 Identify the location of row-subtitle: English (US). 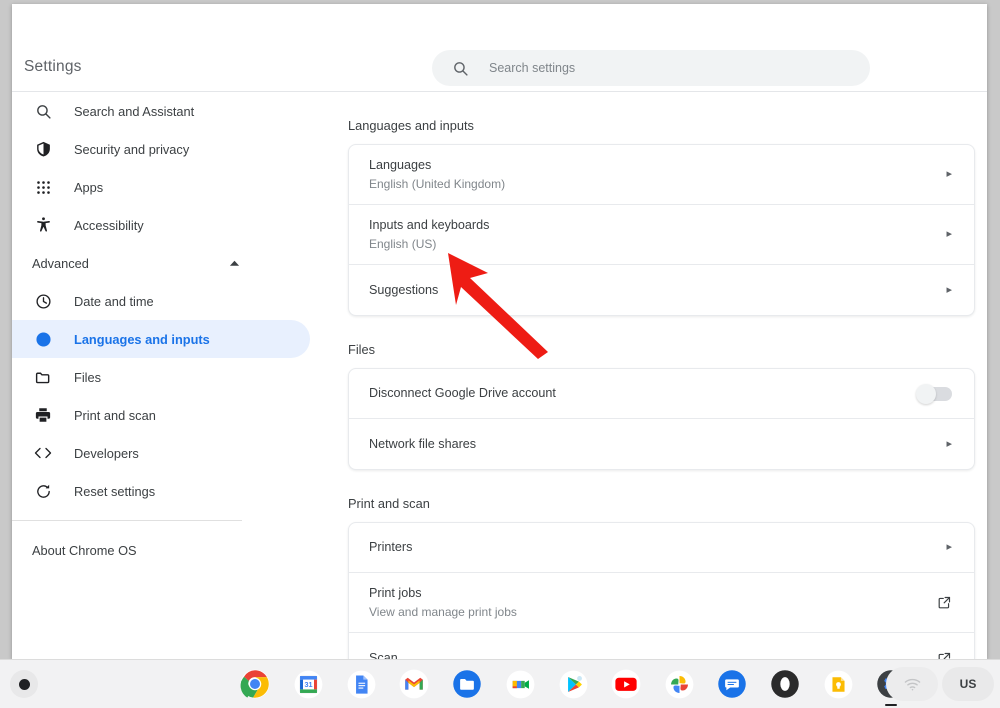
(403, 243).